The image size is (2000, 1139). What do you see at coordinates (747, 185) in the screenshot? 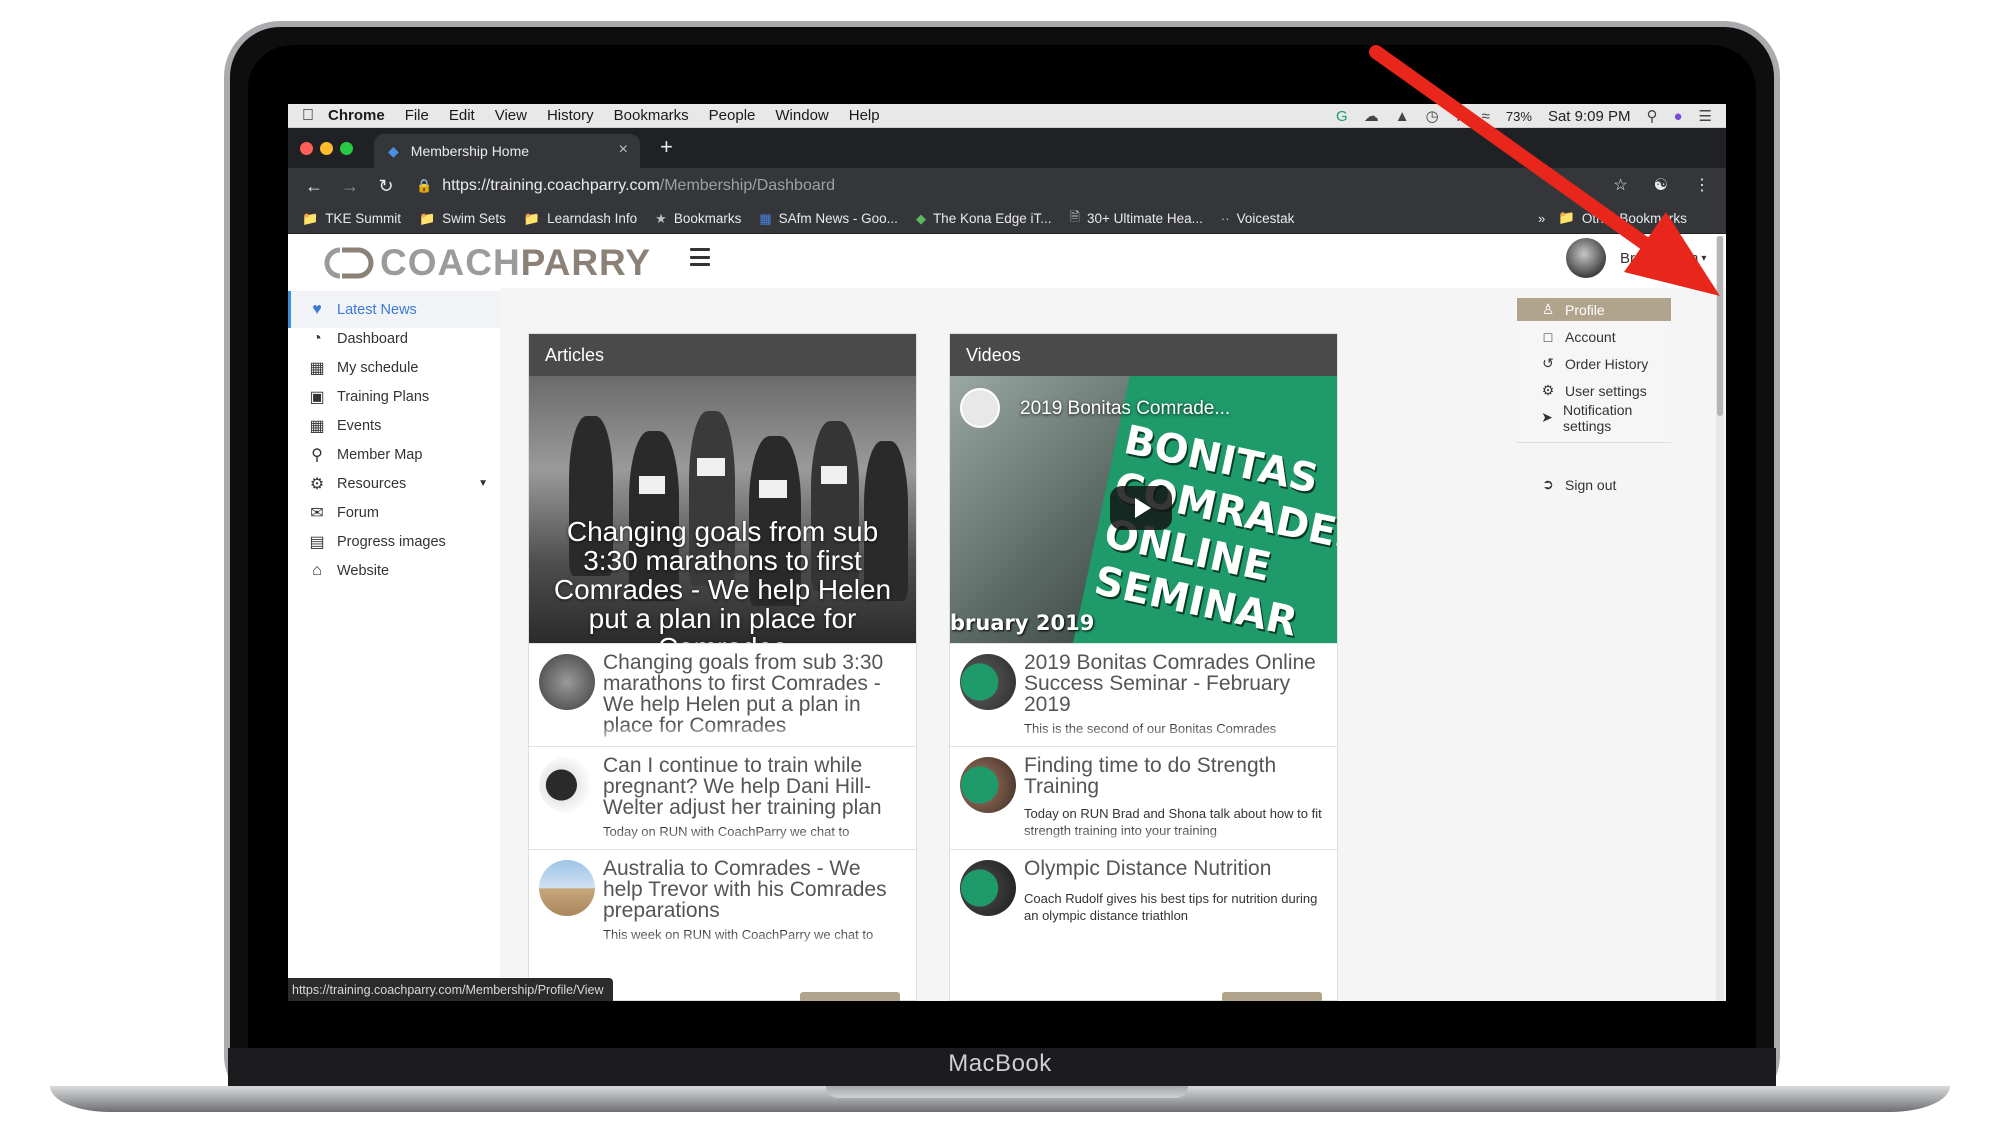
I see `url-path: /Membership/Dashboard` at bounding box center [747, 185].